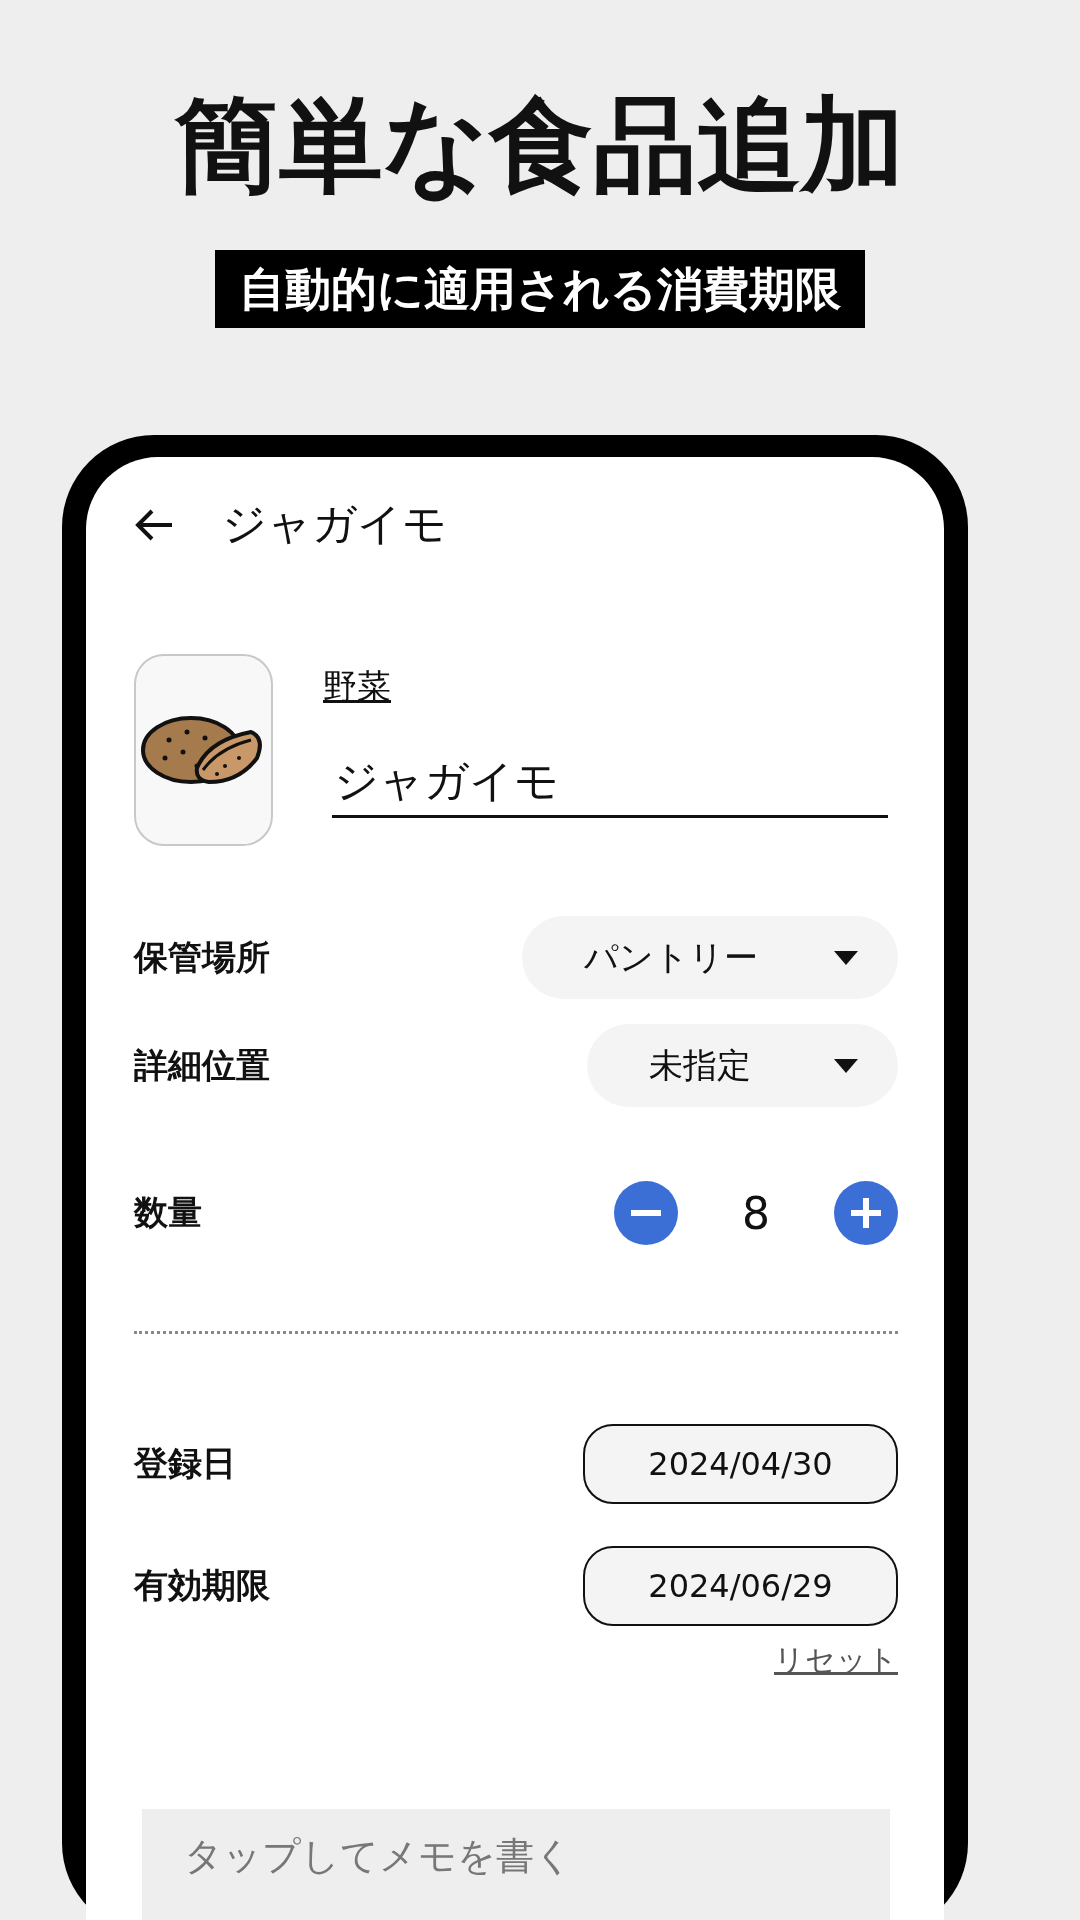 The width and height of the screenshot is (1080, 1920). What do you see at coordinates (168, 1213) in the screenshot?
I see `quantity-label: 数量` at bounding box center [168, 1213].